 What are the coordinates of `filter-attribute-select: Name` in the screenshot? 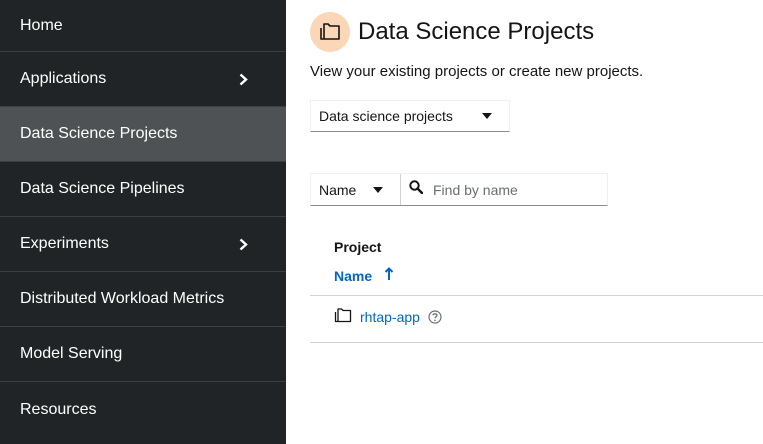 It's located at (356, 189).